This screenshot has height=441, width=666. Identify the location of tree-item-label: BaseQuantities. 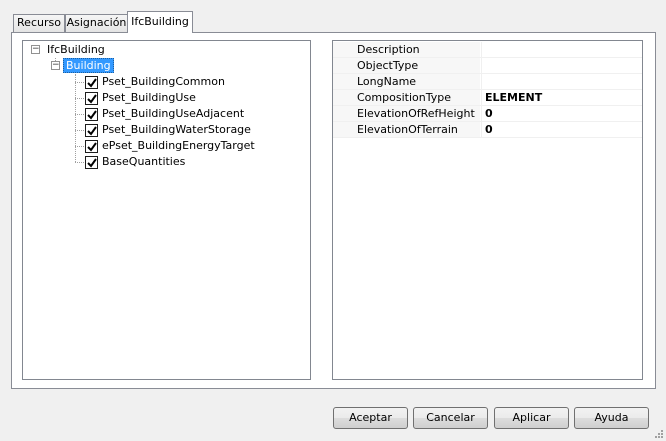
(144, 161).